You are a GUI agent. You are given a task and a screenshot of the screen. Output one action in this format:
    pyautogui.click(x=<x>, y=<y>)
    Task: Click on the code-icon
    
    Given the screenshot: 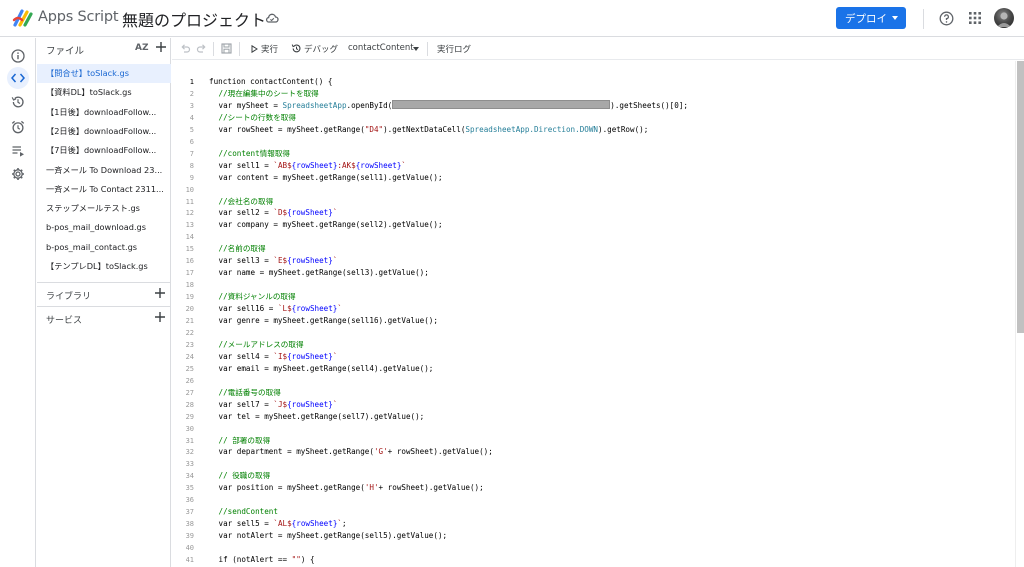 What is the action you would take?
    pyautogui.click(x=18, y=78)
    